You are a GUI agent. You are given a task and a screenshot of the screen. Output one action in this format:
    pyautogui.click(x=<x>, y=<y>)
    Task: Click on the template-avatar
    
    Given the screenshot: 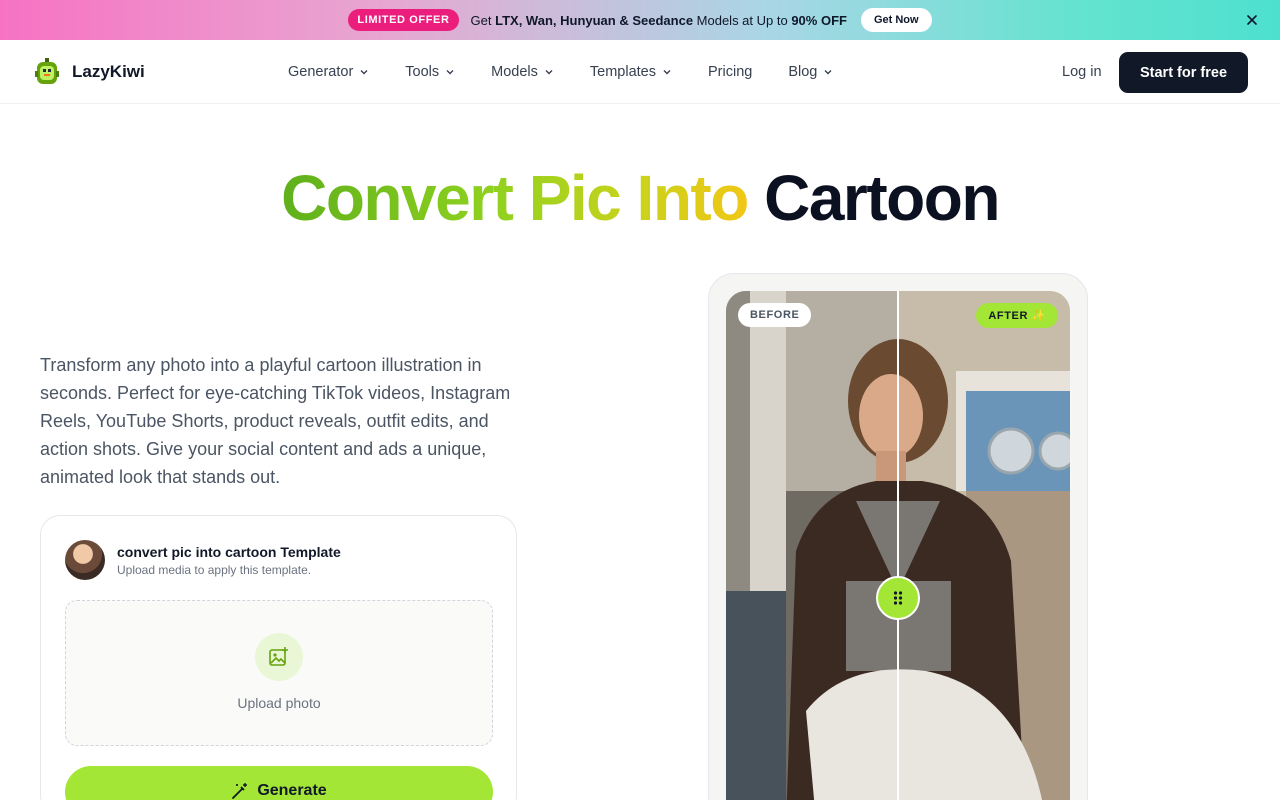 What is the action you would take?
    pyautogui.click(x=85, y=560)
    